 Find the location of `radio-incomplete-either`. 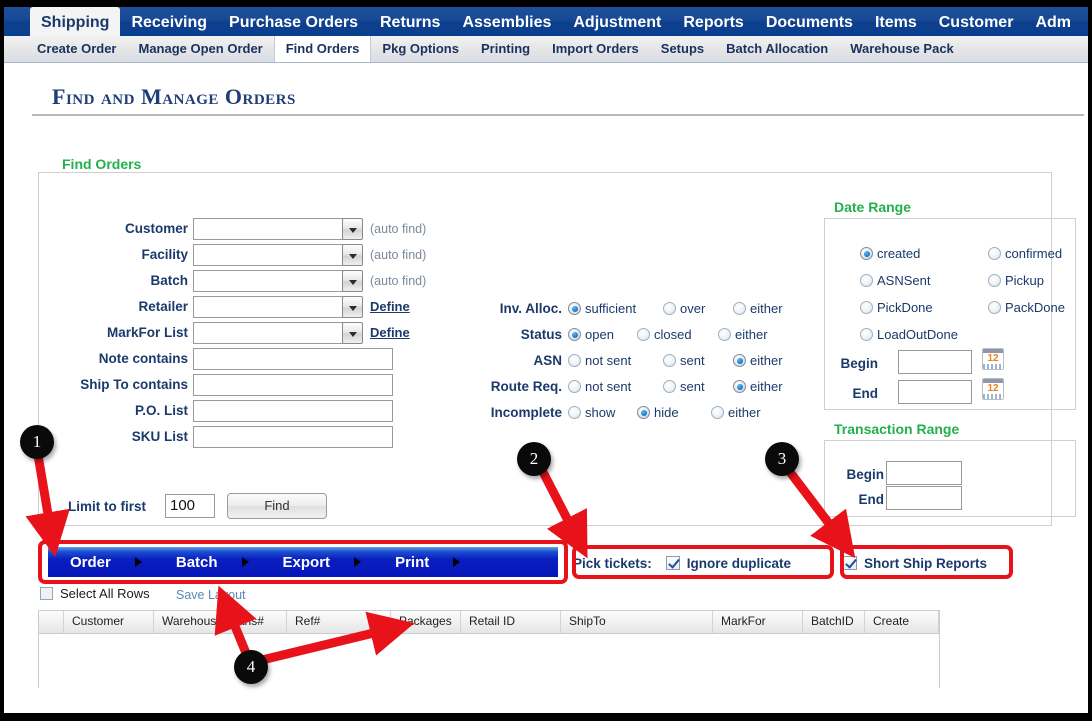

radio-incomplete-either is located at coordinates (717, 412).